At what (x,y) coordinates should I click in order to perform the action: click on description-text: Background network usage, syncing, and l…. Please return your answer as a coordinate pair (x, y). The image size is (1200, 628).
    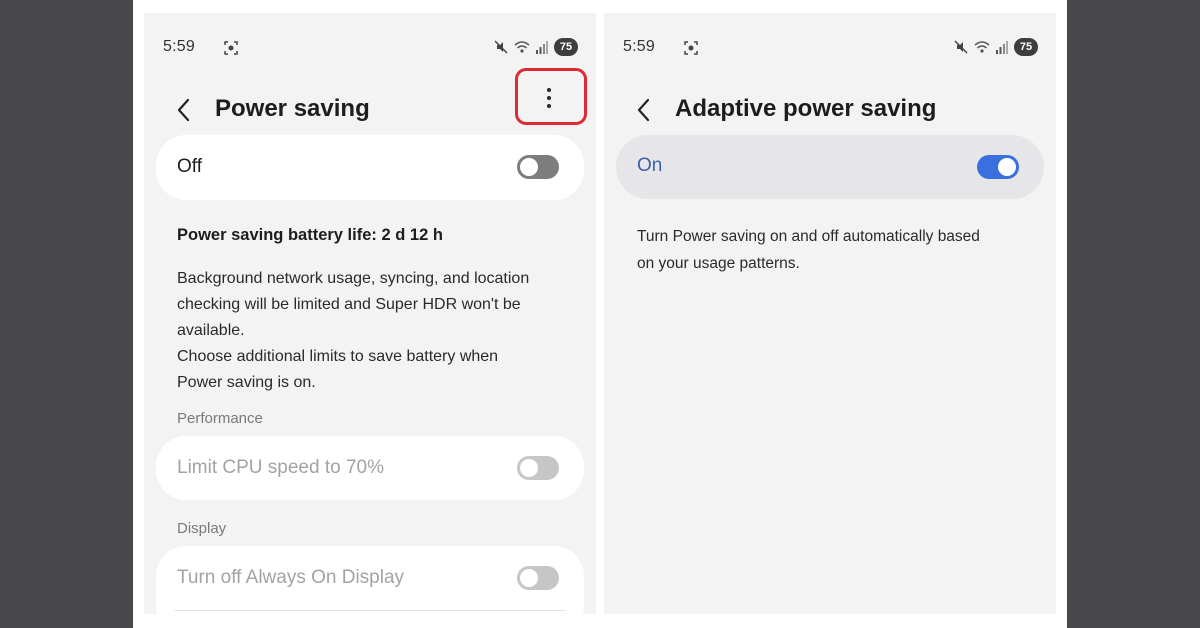
    Looking at the image, I should click on (353, 330).